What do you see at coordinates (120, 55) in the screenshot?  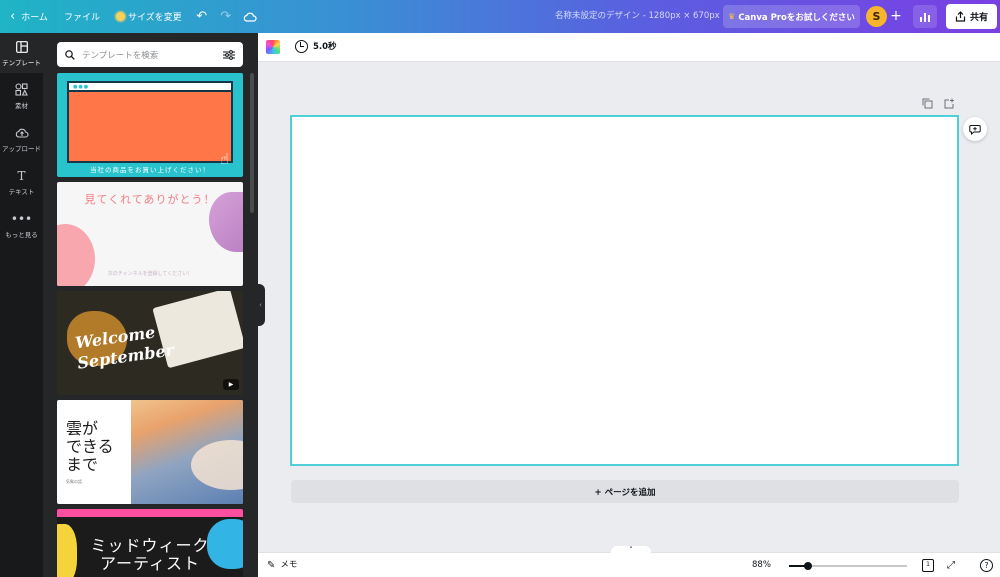 I see `search-placeholder: テンプレートを検索` at bounding box center [120, 55].